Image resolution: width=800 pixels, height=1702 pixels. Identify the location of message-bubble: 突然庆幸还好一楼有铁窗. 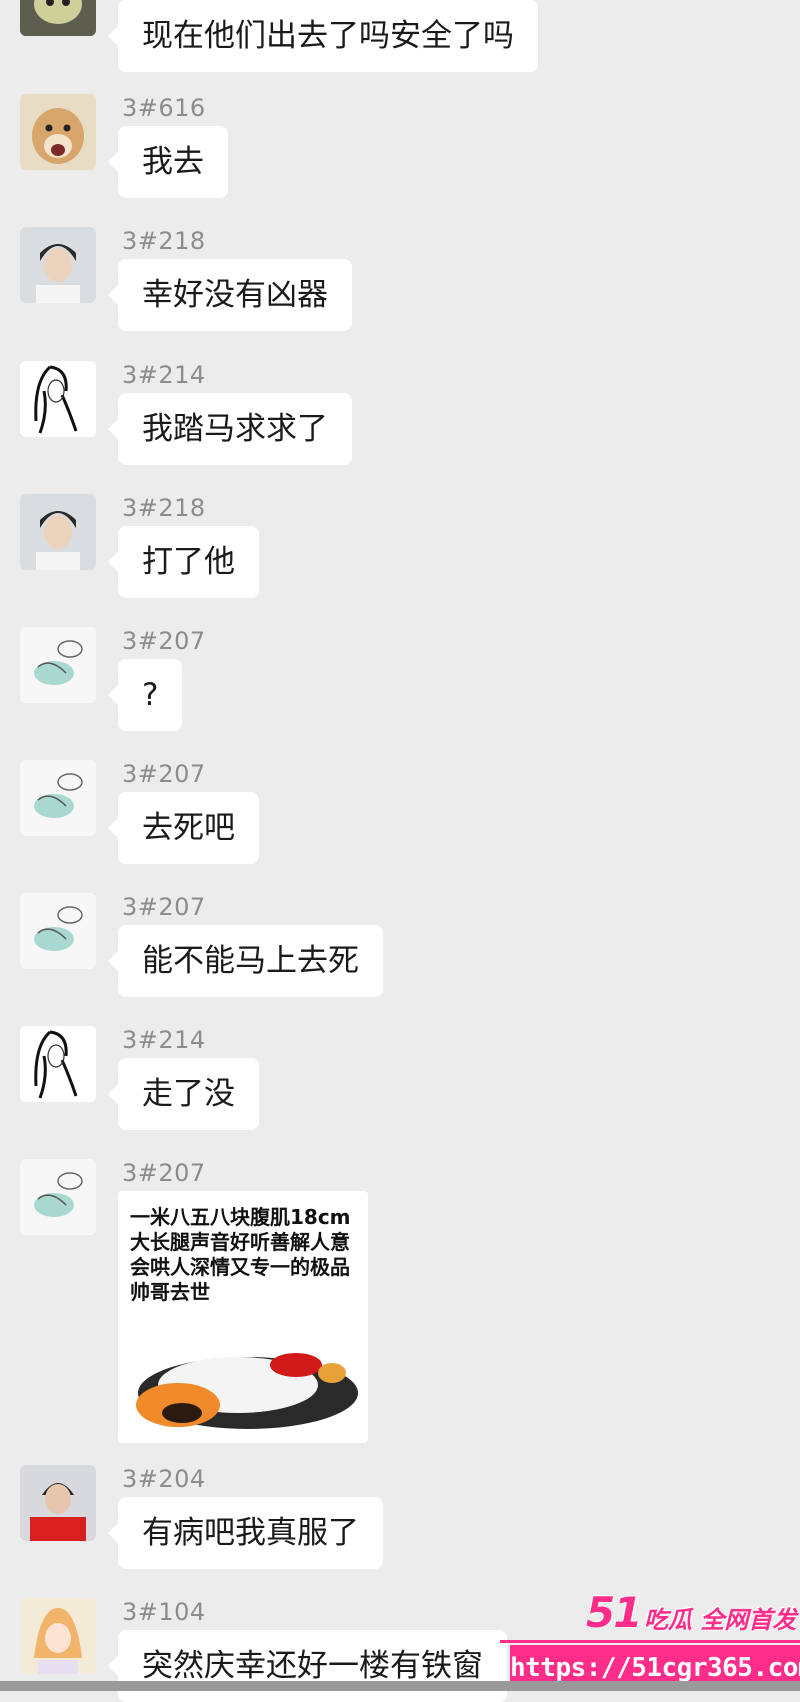
(307, 1666).